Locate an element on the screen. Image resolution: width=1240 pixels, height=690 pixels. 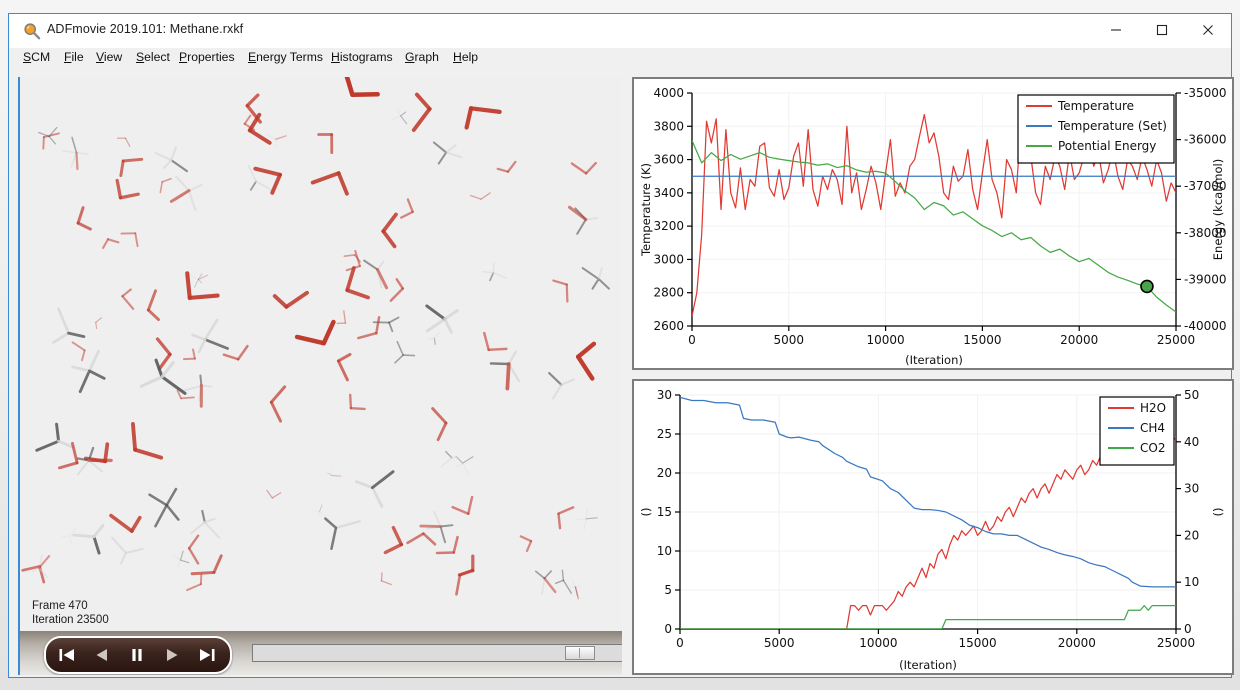
svg-text: 3000 is located at coordinates (668, 259).